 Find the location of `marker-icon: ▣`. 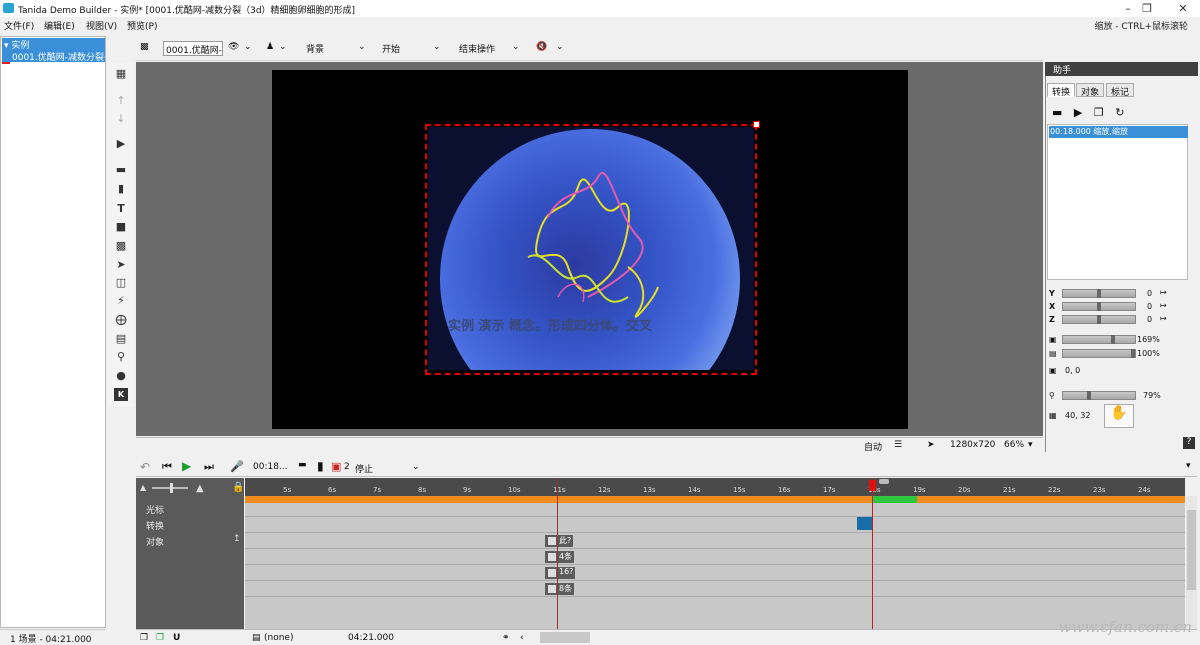

marker-icon: ▣ is located at coordinates (336, 466).